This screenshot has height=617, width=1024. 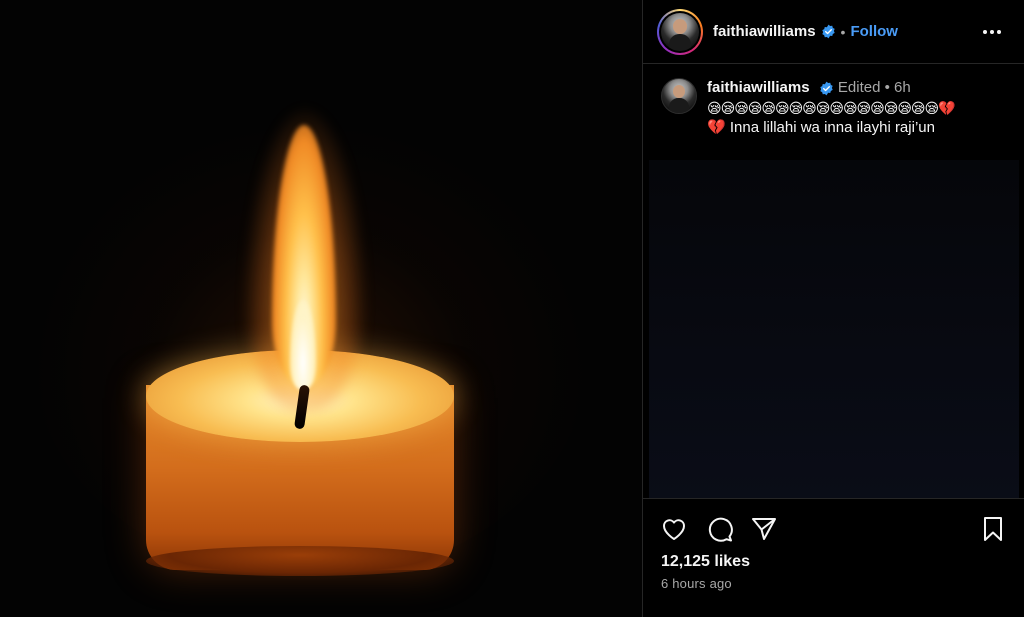 I want to click on follow-button: Follow, so click(x=874, y=31).